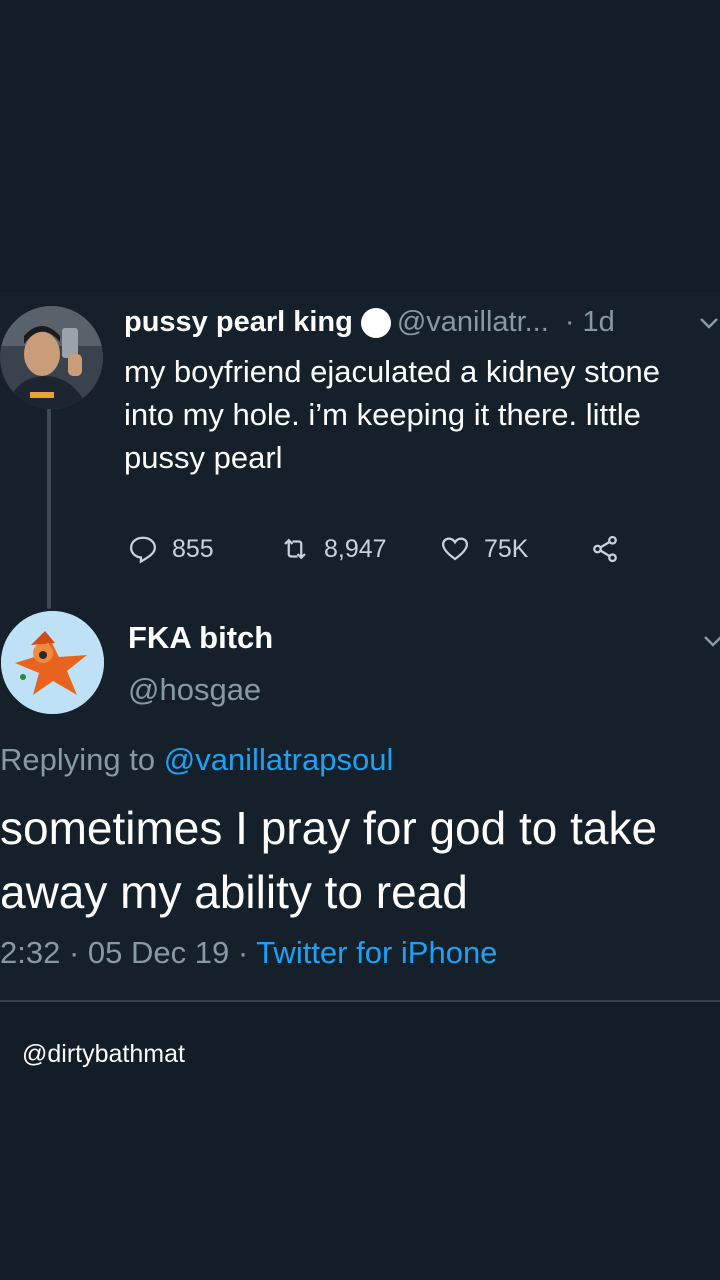 The width and height of the screenshot is (720, 1280). I want to click on tweet-actions: 855 8,947 75K, so click(408, 549).